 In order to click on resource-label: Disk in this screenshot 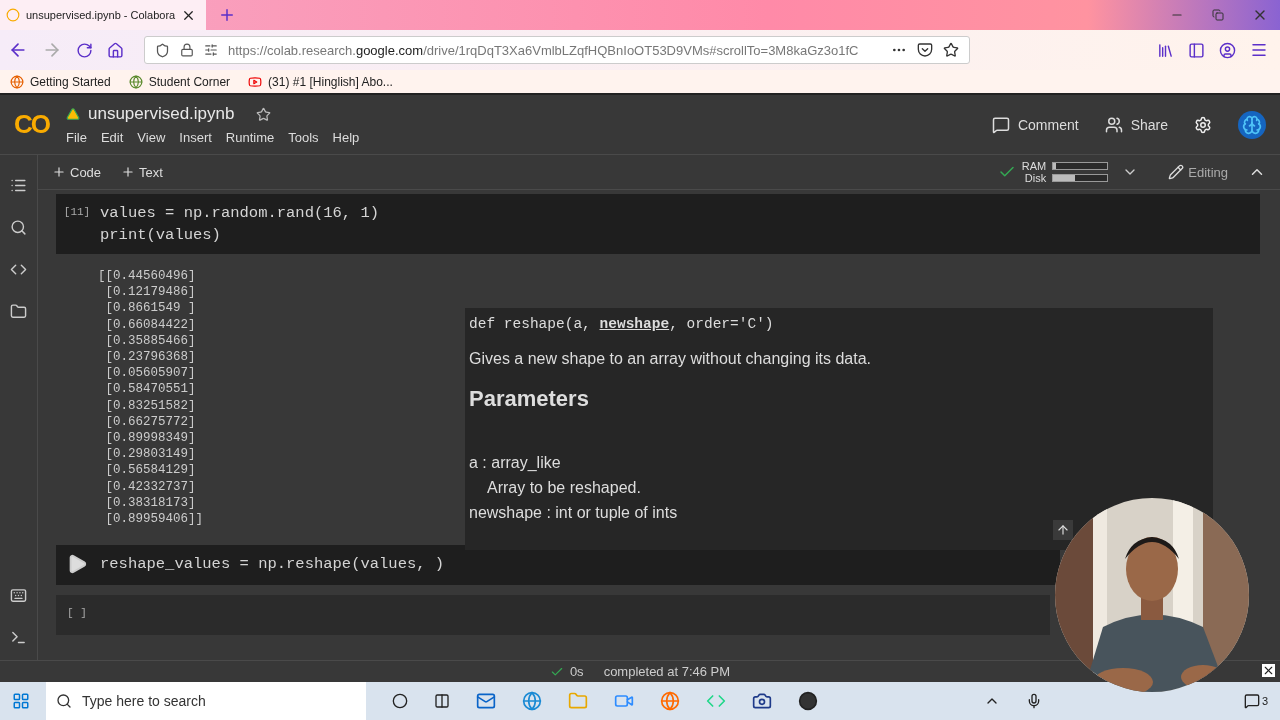, I will do `click(1035, 178)`.